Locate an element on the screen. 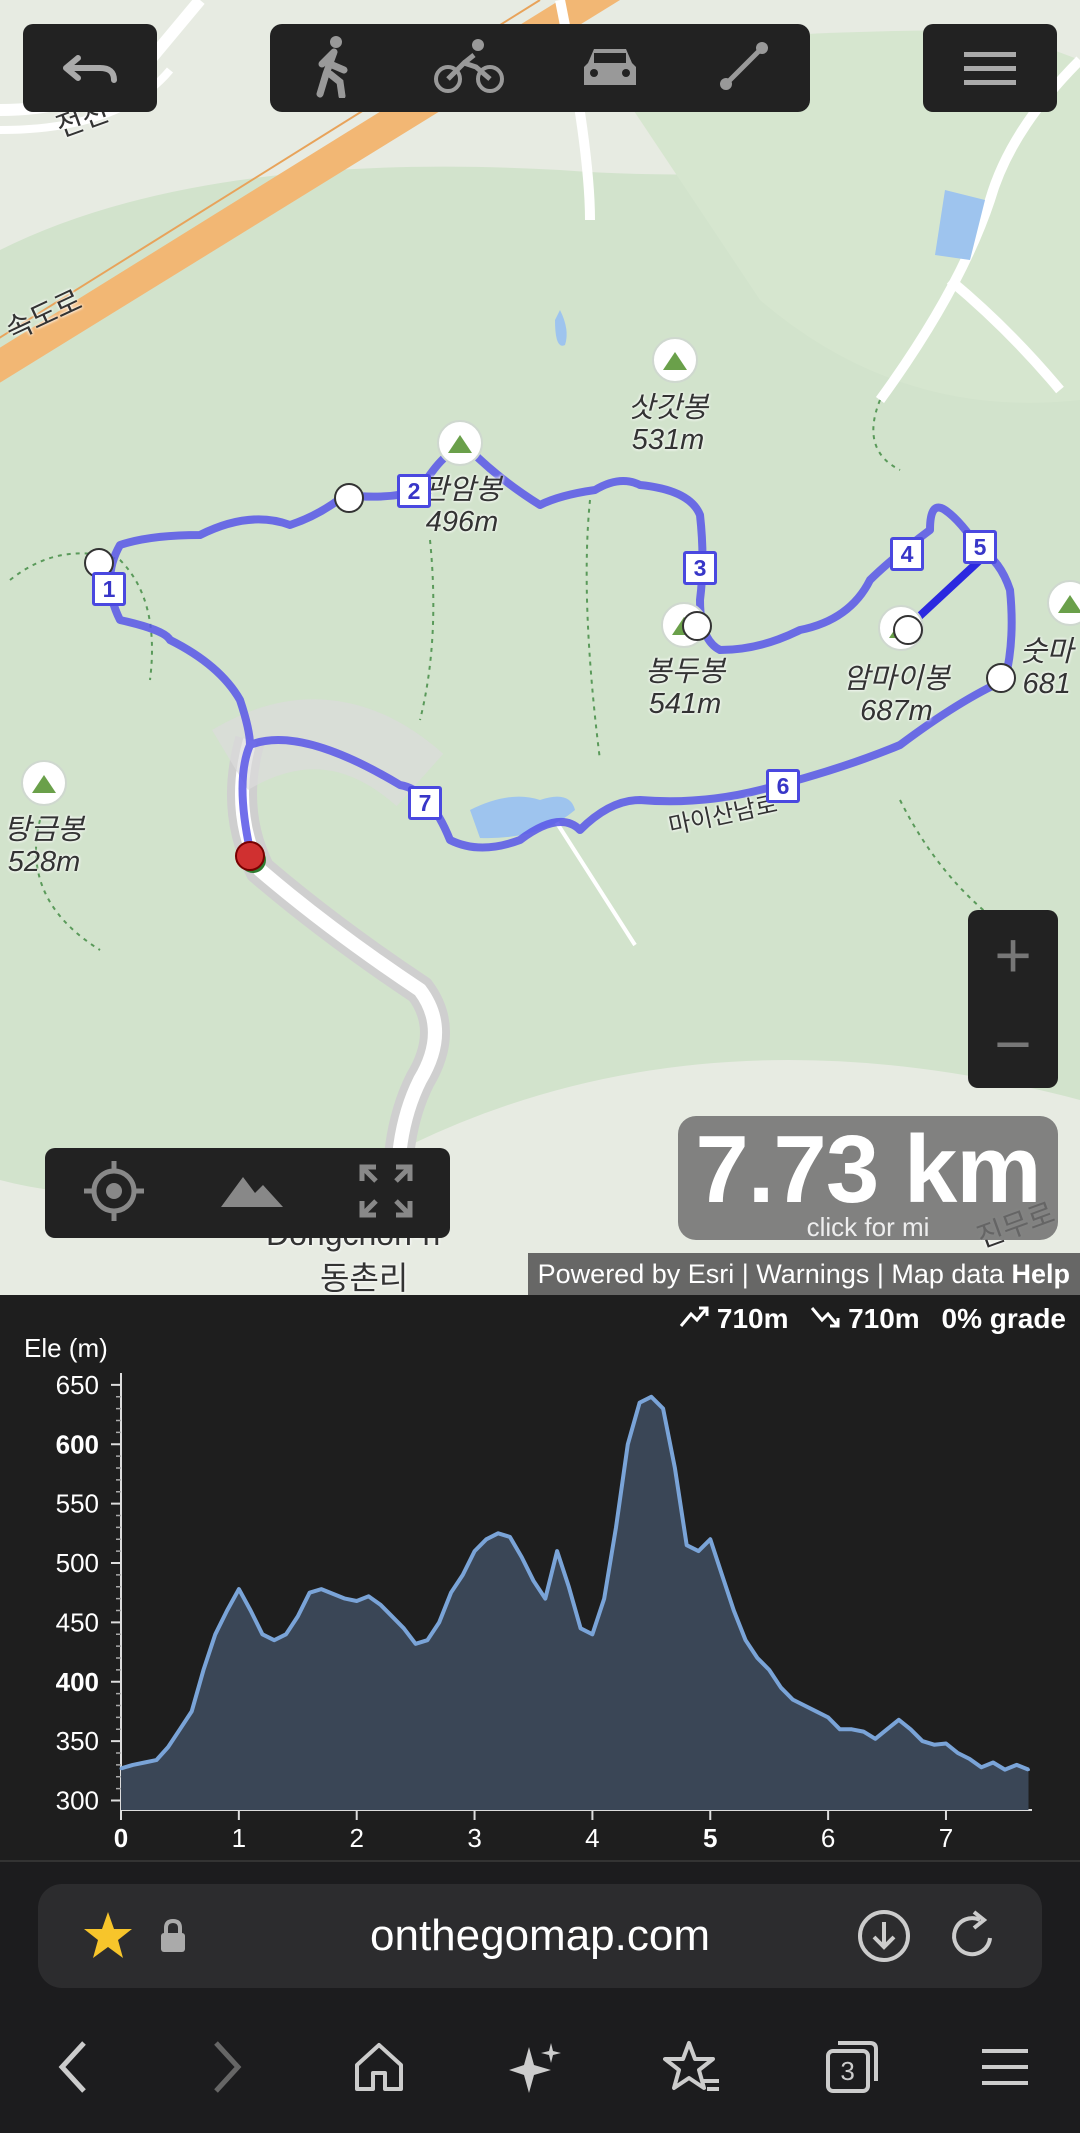 This screenshot has width=1080, height=2133. straight-line-mode-button is located at coordinates (744, 68).